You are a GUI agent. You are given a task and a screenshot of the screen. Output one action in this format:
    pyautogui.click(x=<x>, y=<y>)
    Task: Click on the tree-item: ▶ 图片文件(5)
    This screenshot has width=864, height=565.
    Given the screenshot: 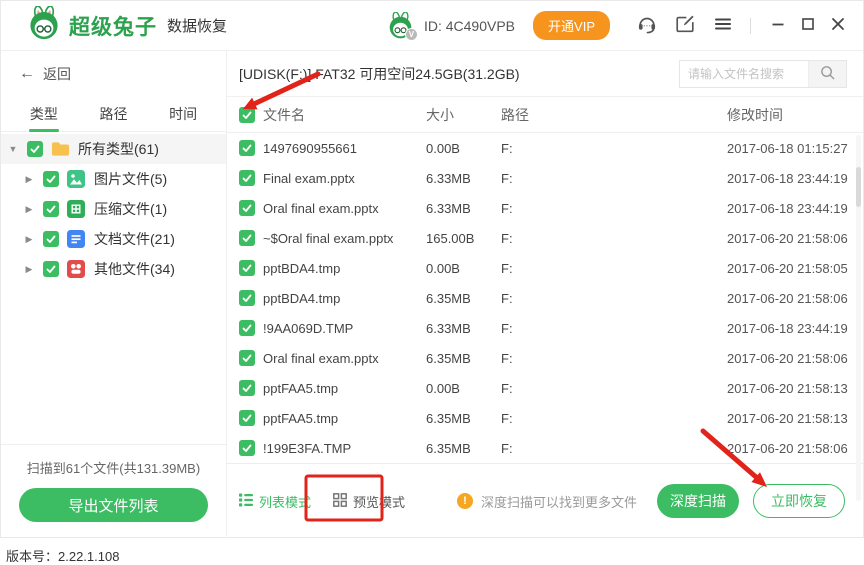 What is the action you would take?
    pyautogui.click(x=113, y=179)
    